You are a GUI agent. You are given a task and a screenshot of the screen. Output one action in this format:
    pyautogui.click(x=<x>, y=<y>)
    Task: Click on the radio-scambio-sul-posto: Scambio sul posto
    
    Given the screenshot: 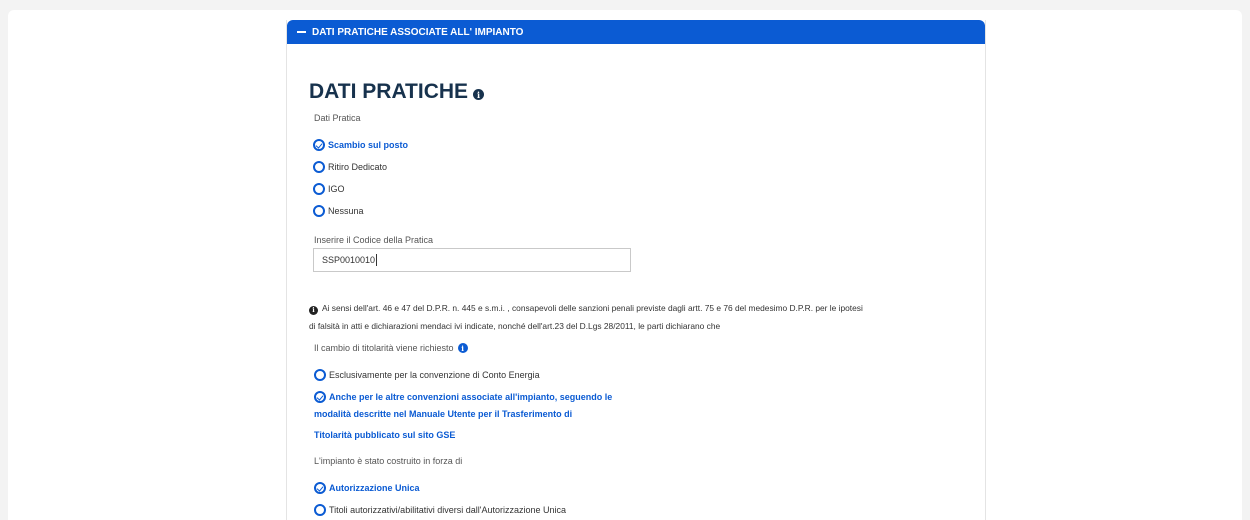 What is the action you would take?
    pyautogui.click(x=360, y=145)
    